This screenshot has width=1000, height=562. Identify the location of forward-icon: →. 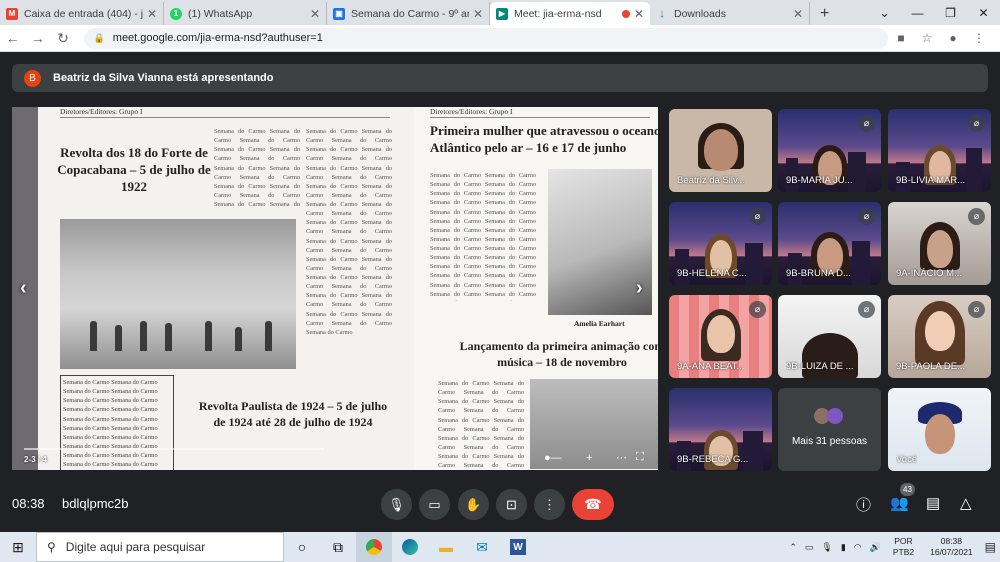
(37, 38).